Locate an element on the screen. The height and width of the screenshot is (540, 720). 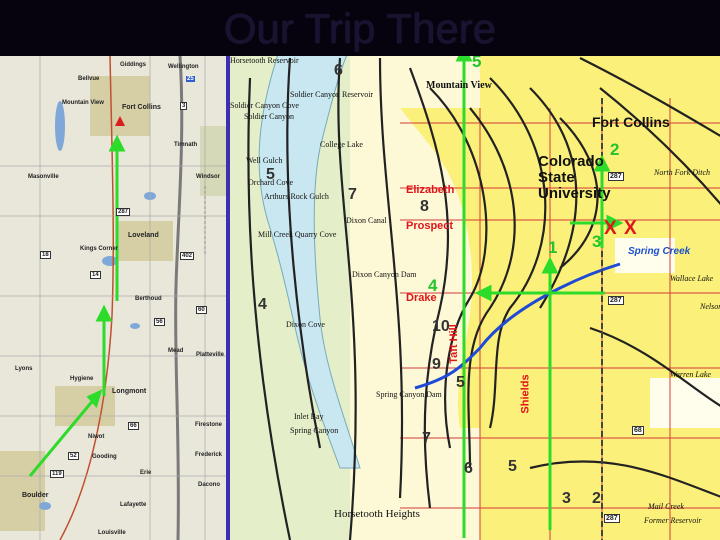
contour-number: 2 is located at coordinates (596, 498).